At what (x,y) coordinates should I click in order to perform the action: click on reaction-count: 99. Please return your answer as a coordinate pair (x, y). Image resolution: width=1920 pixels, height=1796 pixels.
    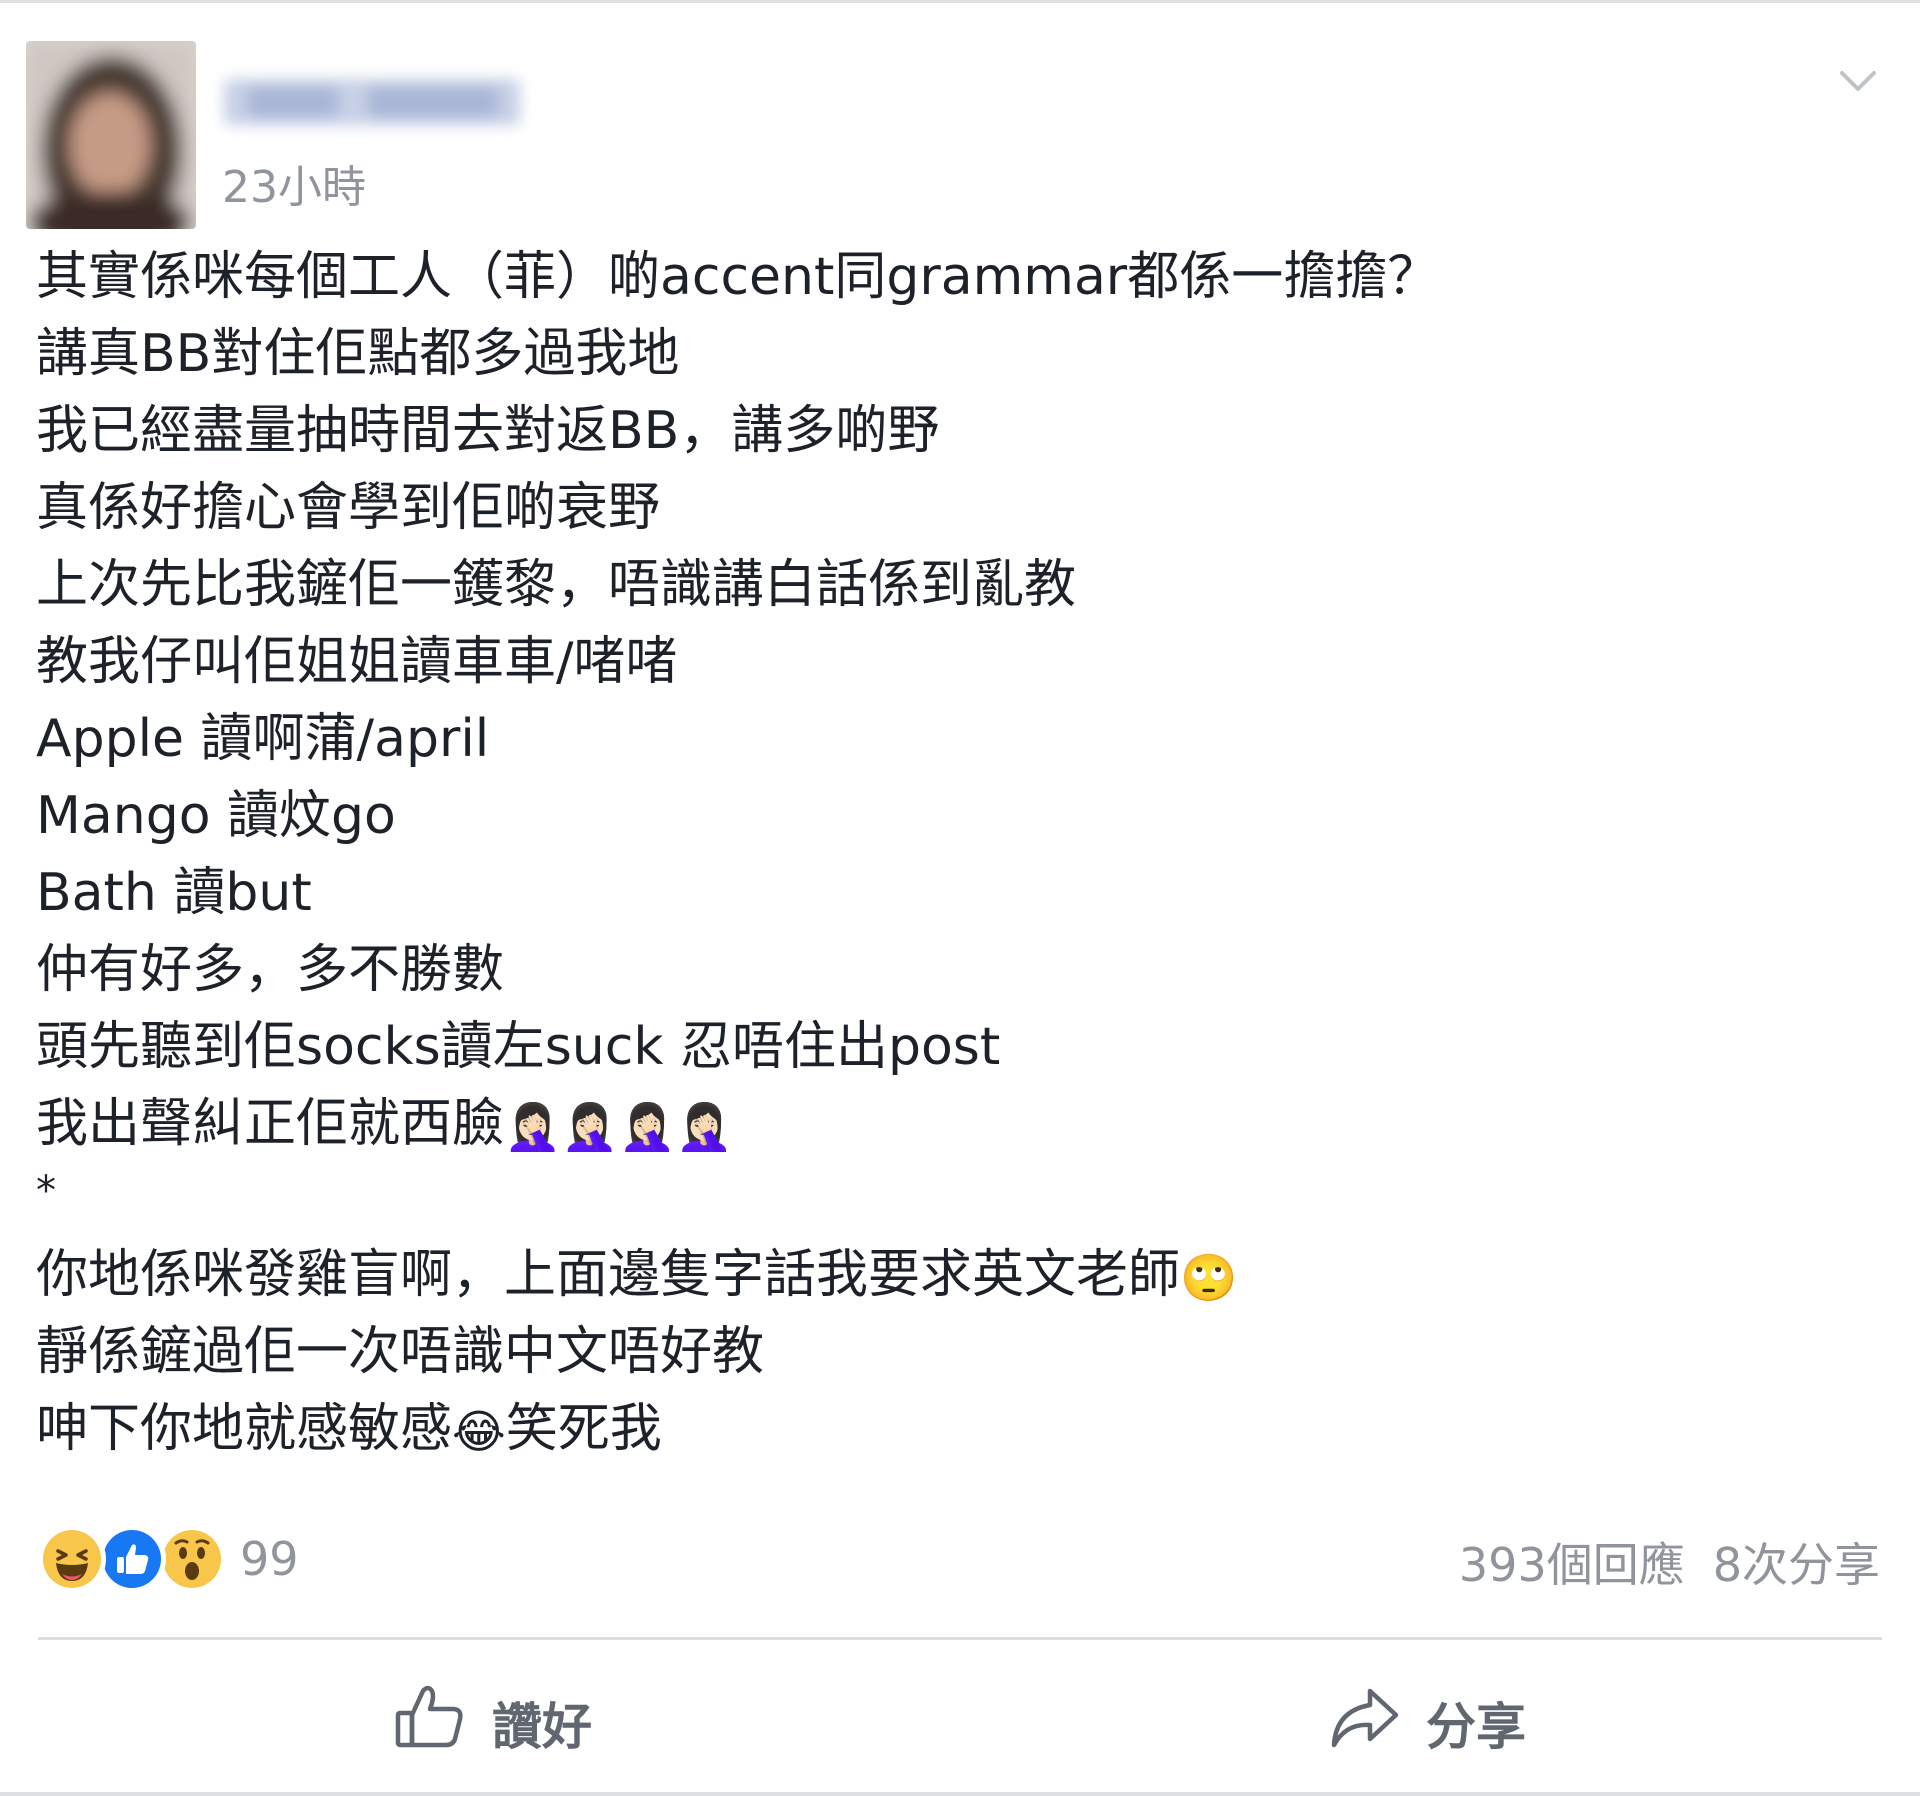
    Looking at the image, I should click on (269, 1559).